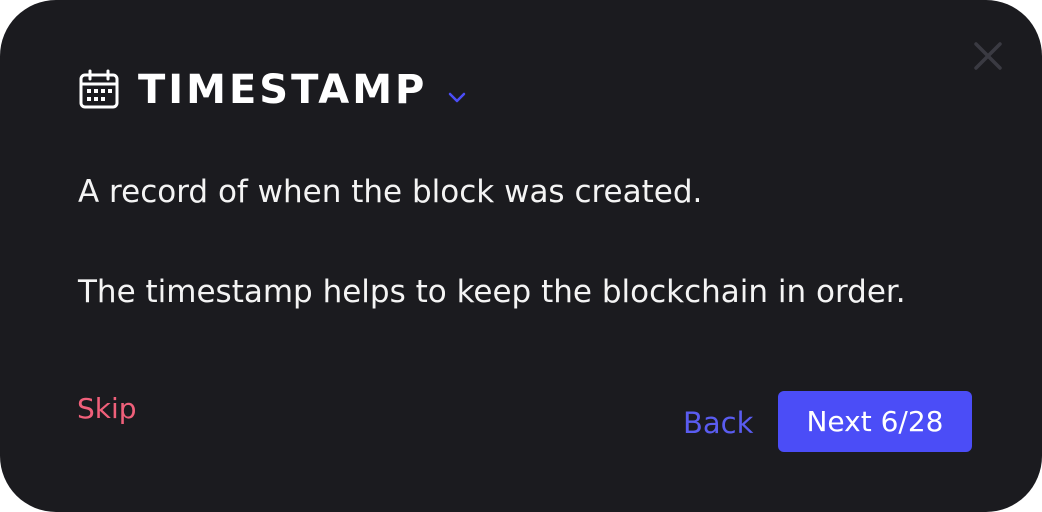  I want to click on close-button, so click(988, 56).